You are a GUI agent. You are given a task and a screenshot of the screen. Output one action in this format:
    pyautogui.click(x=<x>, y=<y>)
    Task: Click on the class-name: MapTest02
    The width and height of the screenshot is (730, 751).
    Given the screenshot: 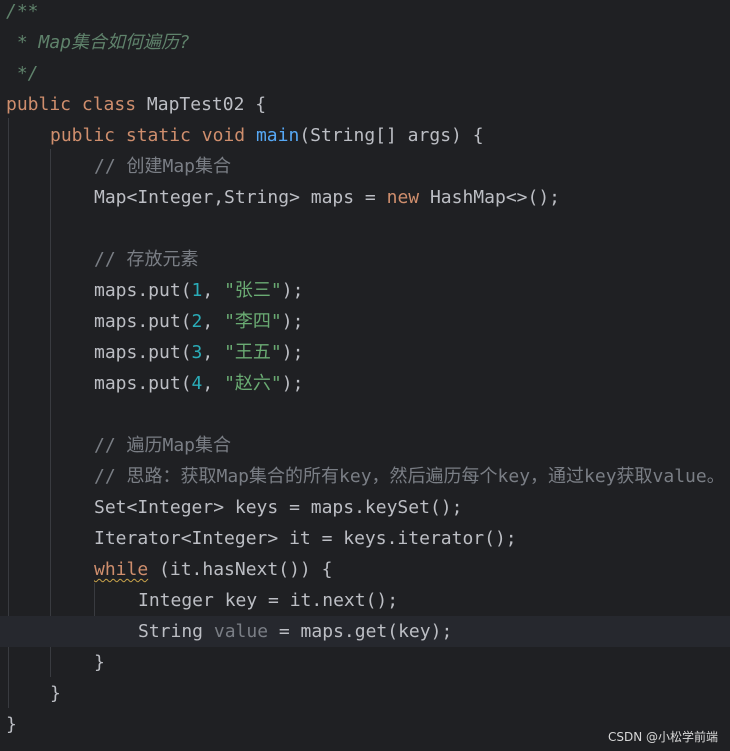 What is the action you would take?
    pyautogui.click(x=195, y=104)
    